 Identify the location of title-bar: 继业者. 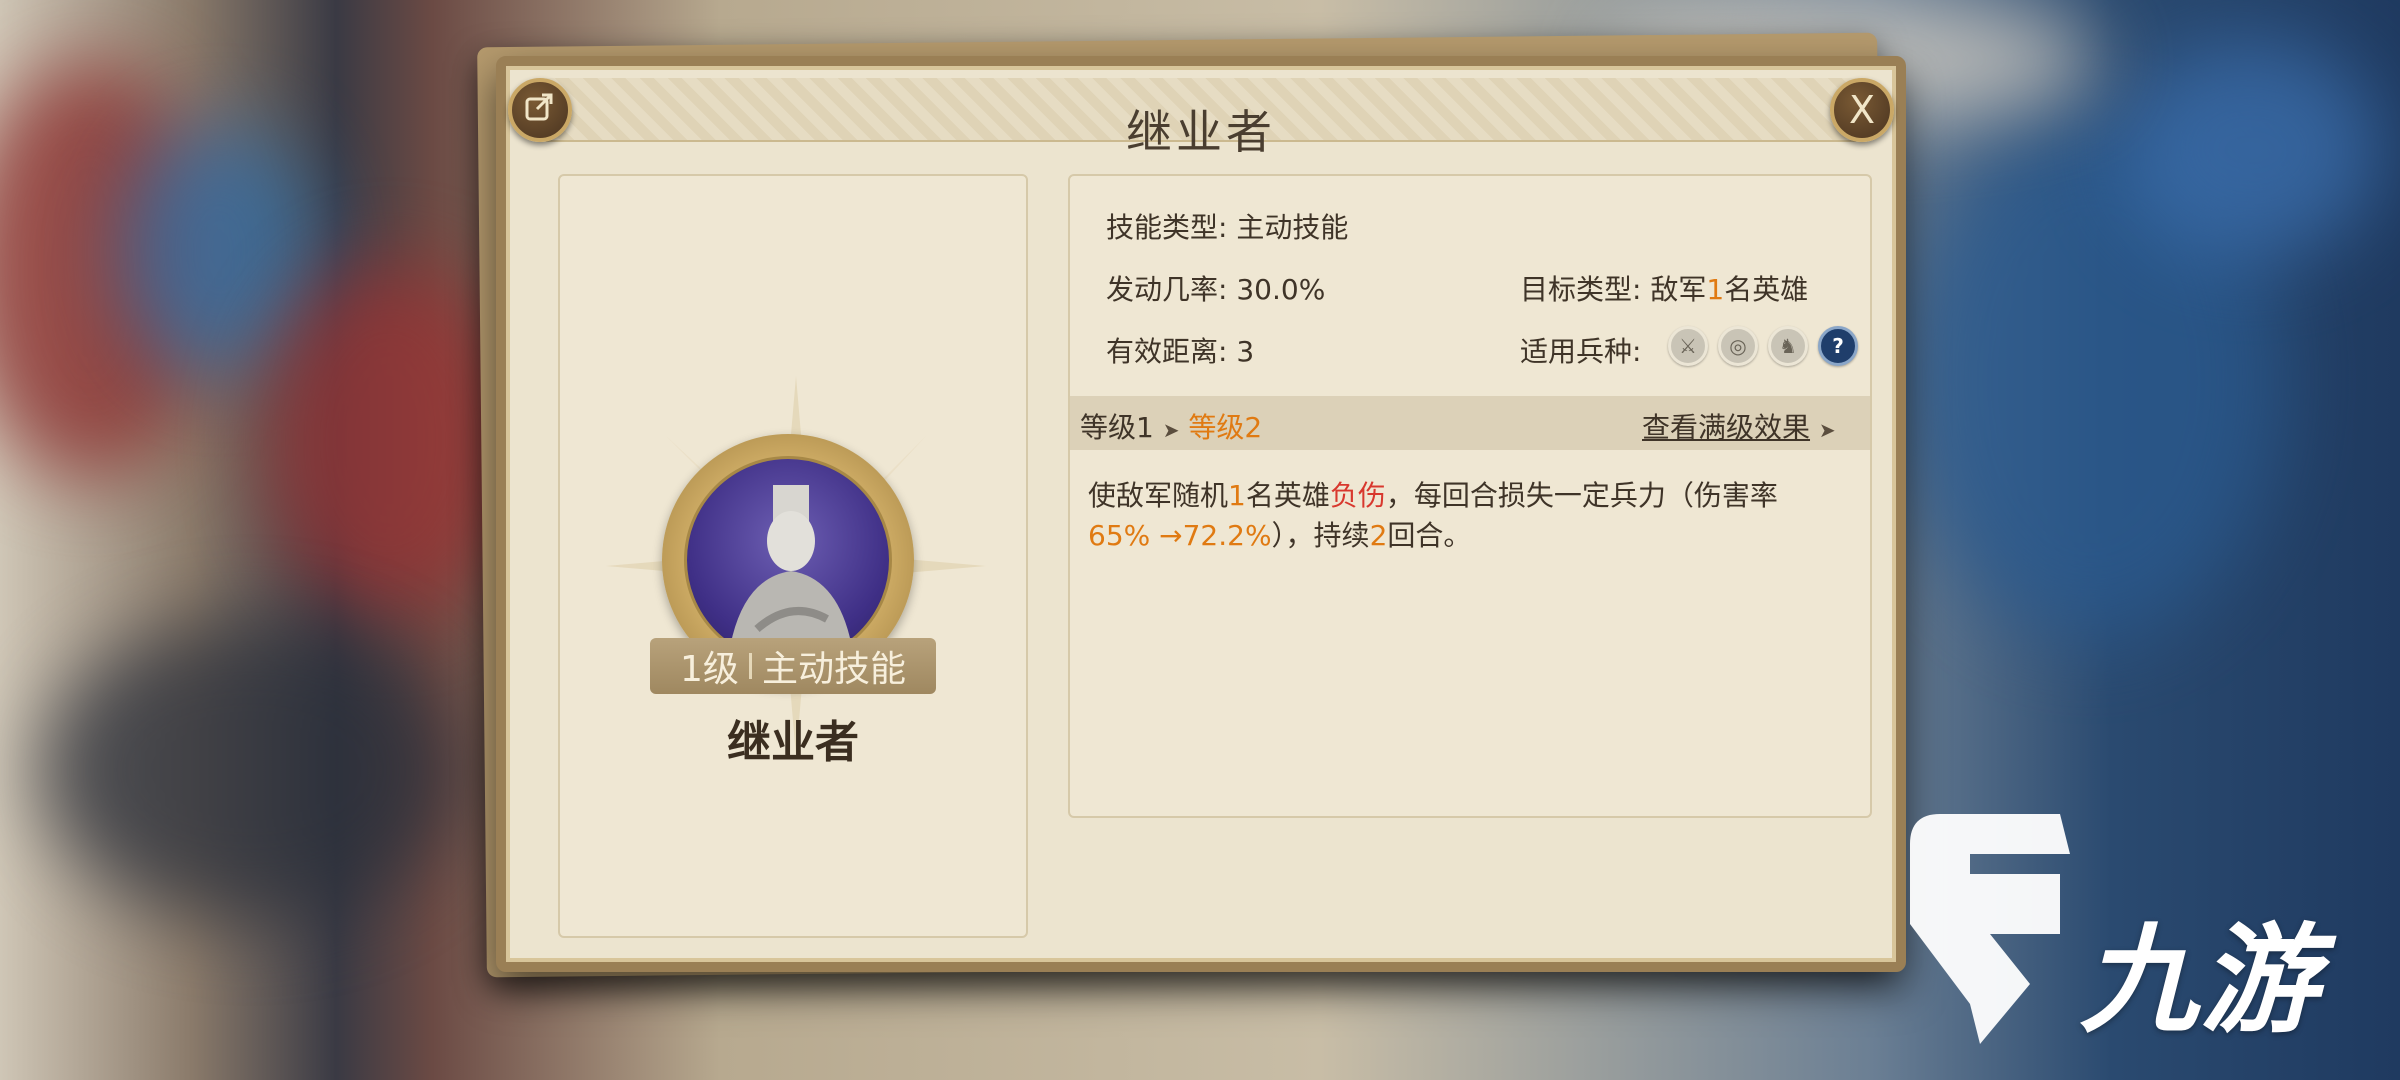
(1201, 118).